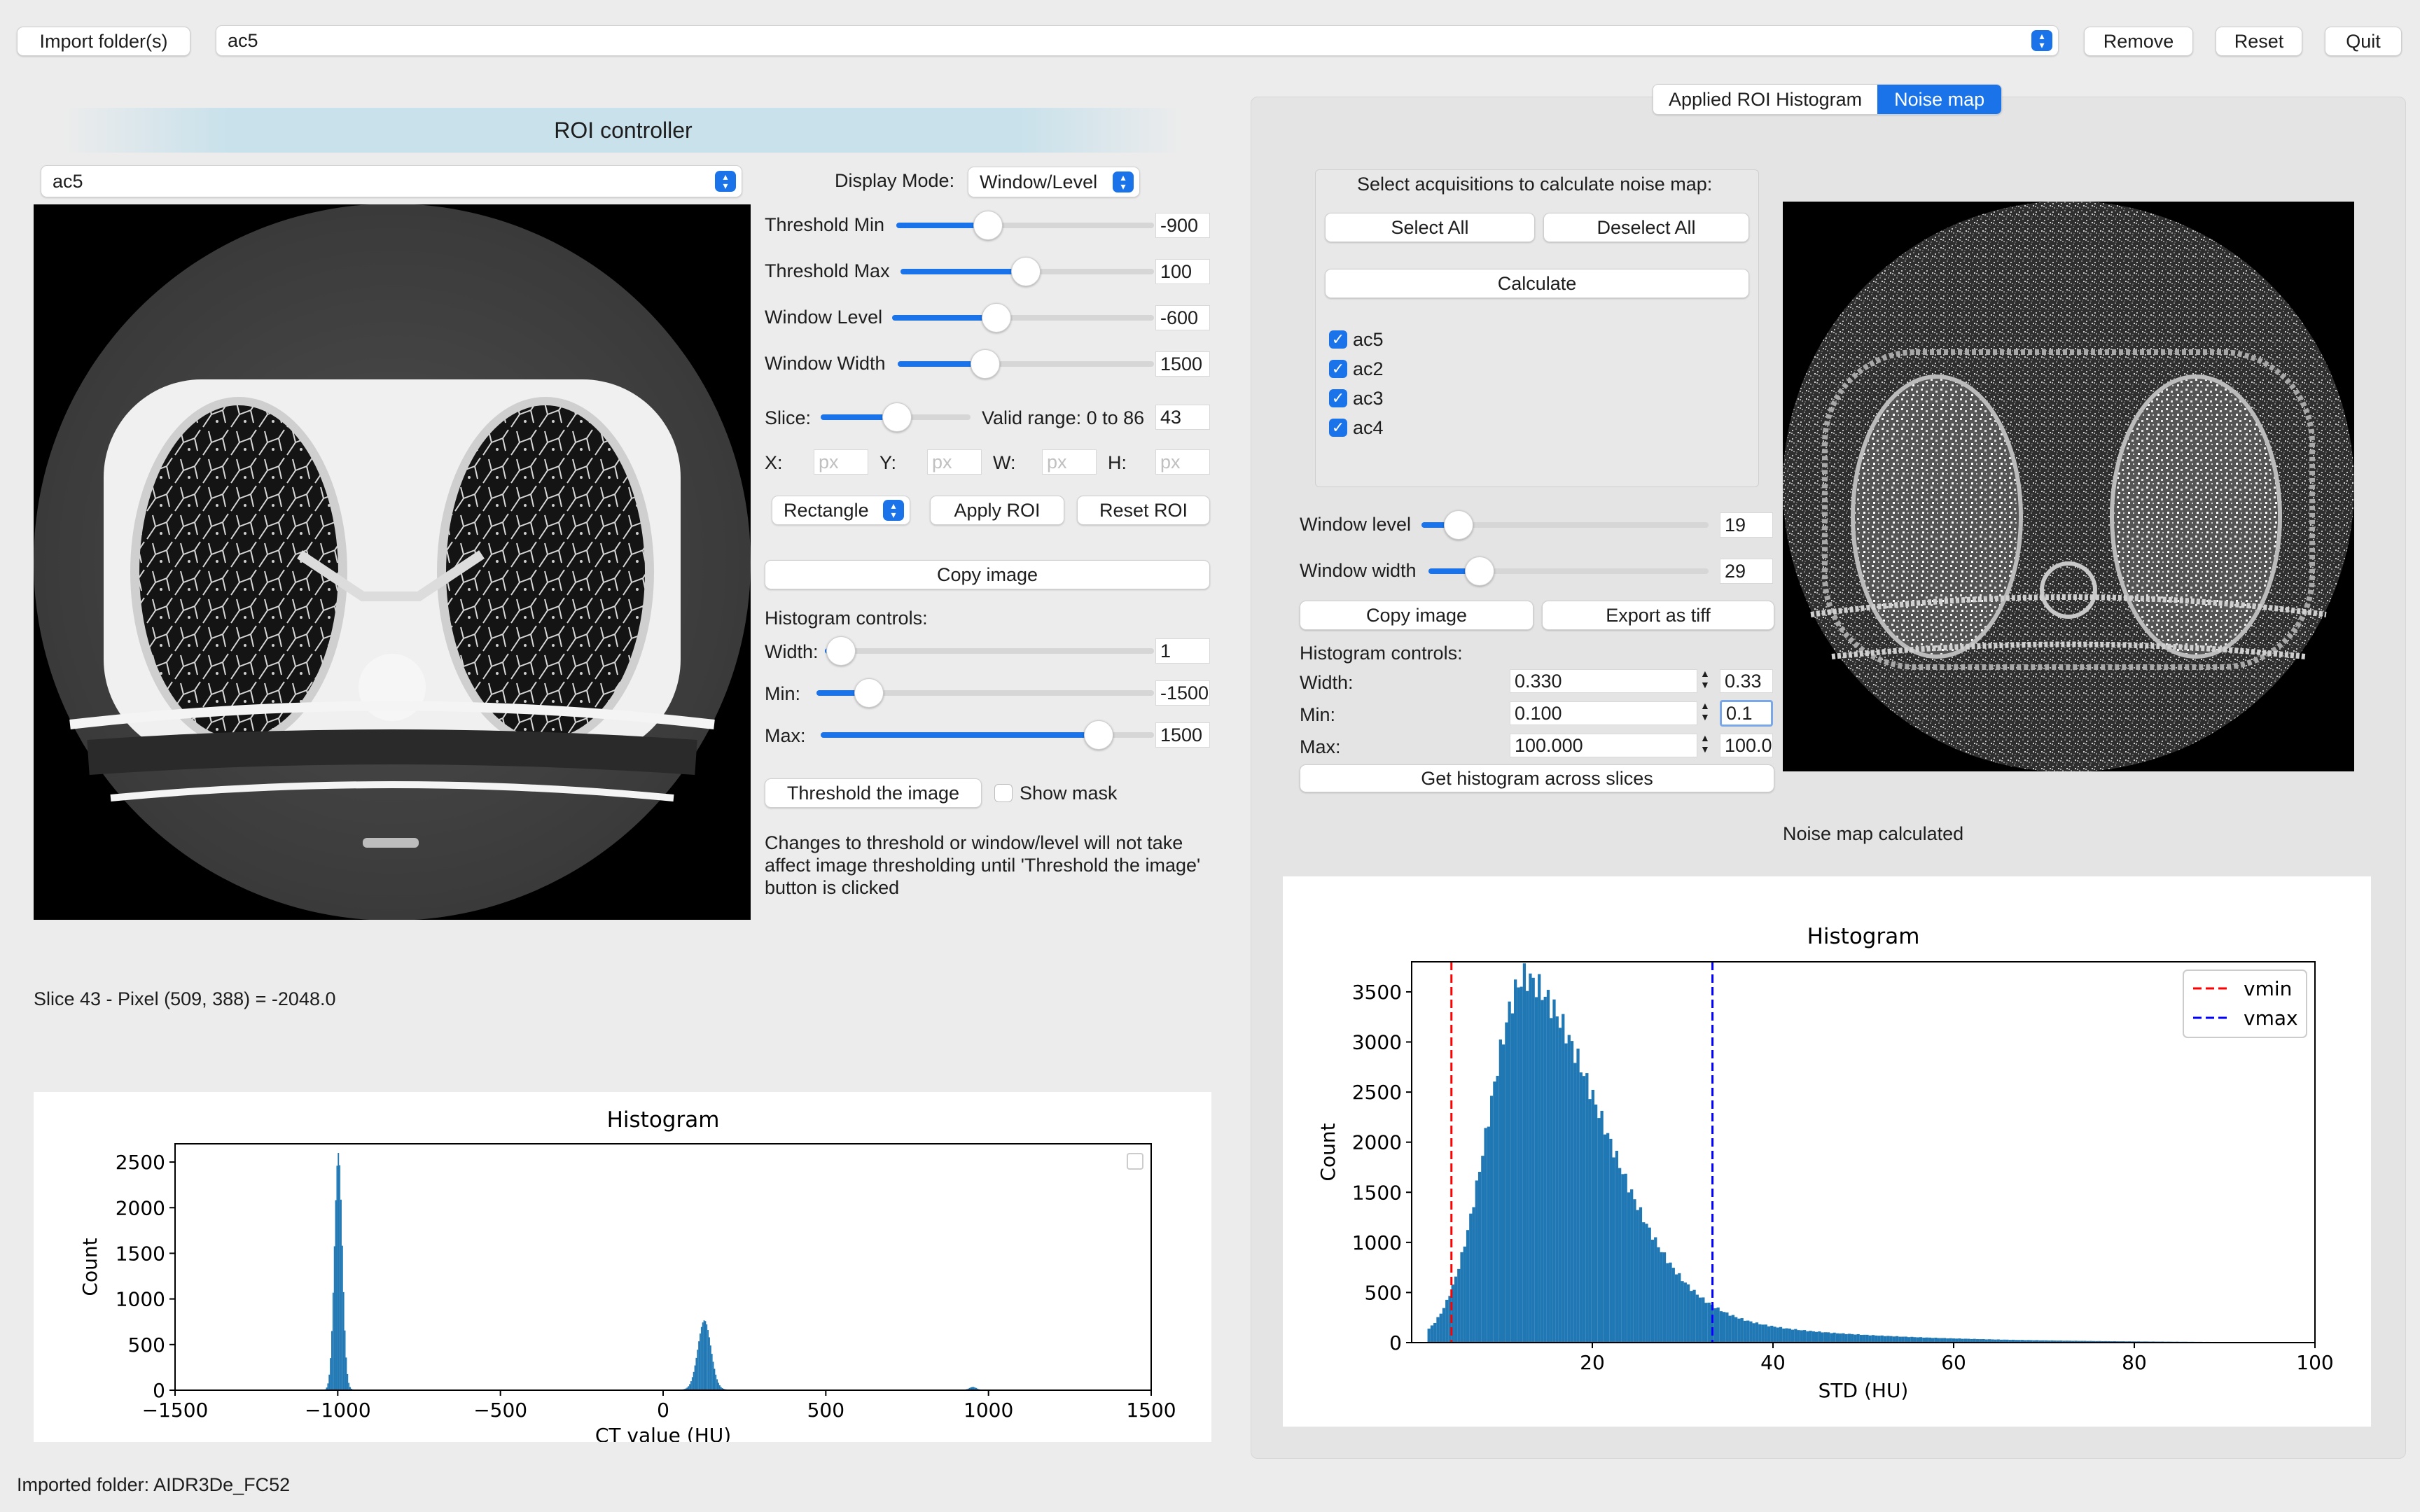 The width and height of the screenshot is (2420, 1512). Describe the element at coordinates (1338, 369) in the screenshot. I see `acq-ac2-checkbox: ✓` at that location.